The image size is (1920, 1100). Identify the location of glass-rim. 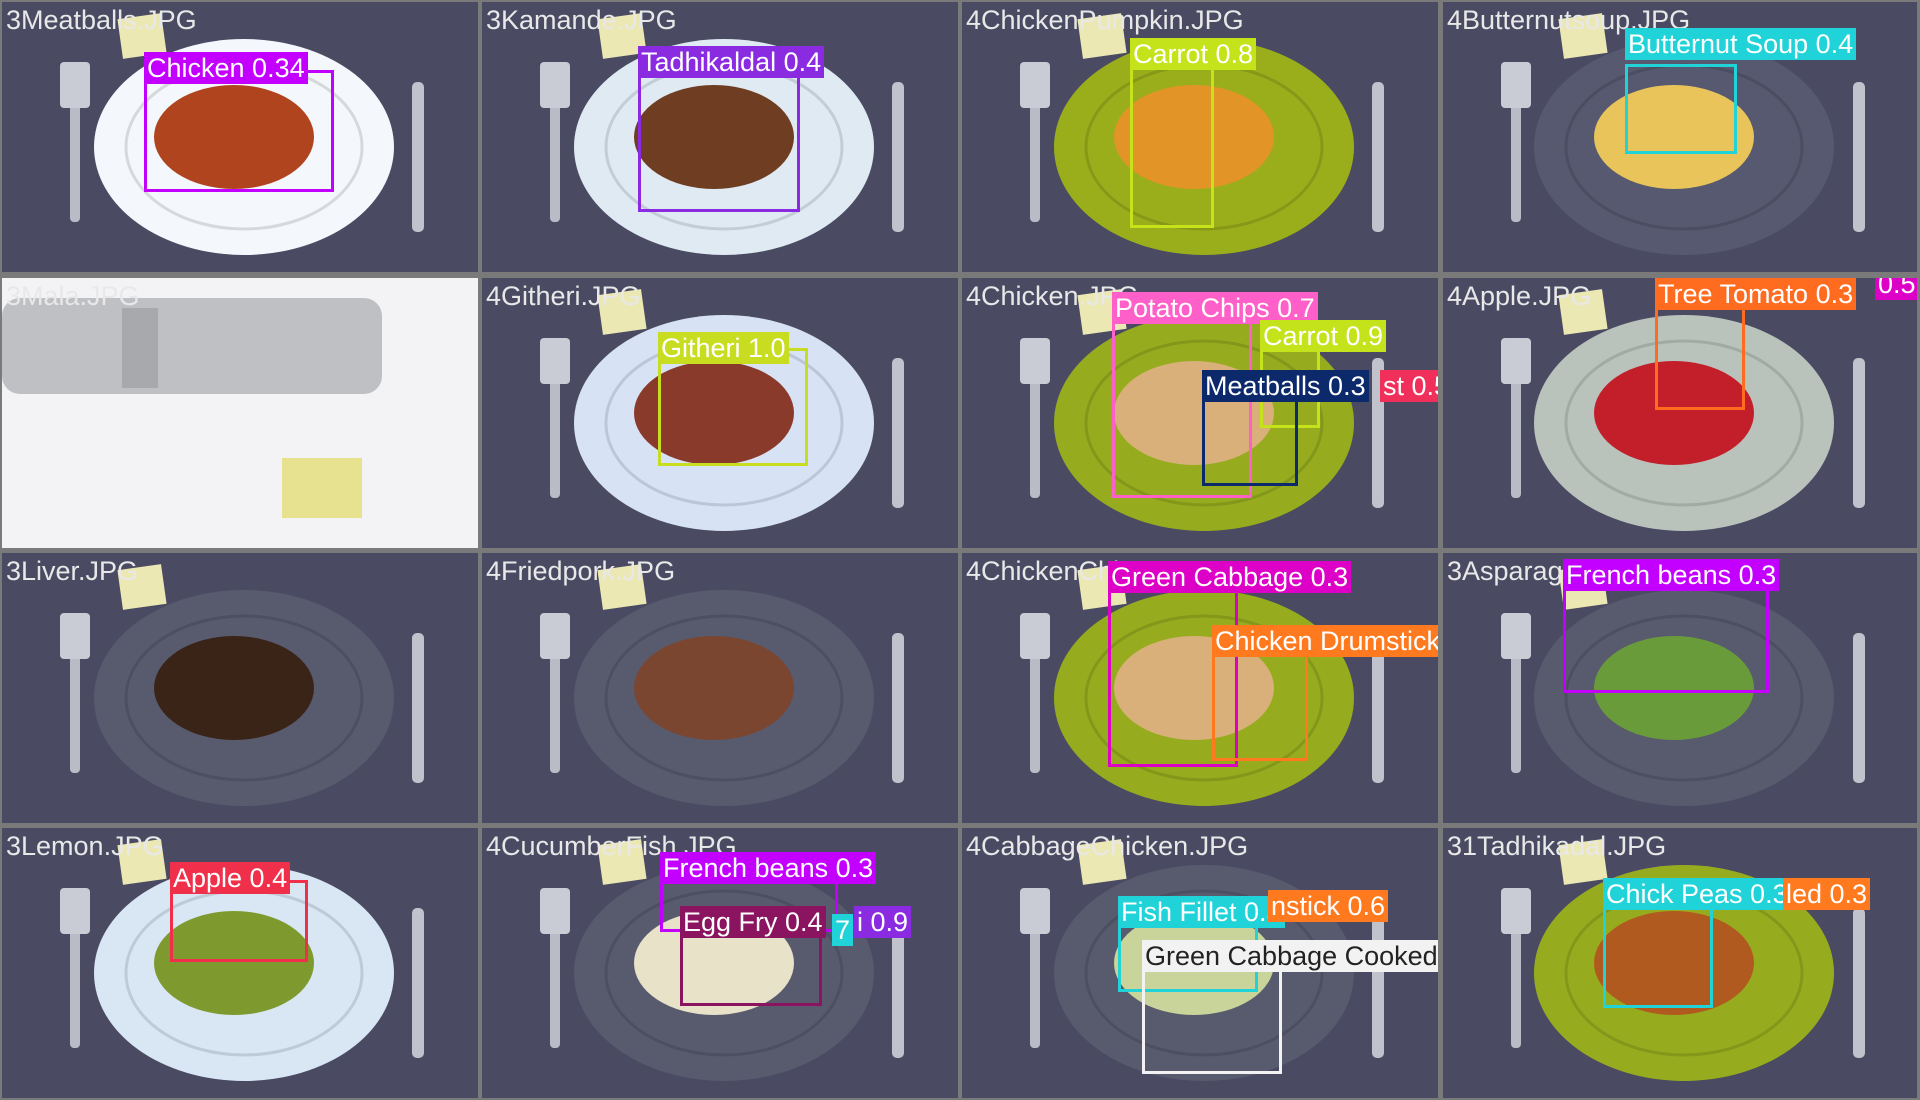
(140, 348).